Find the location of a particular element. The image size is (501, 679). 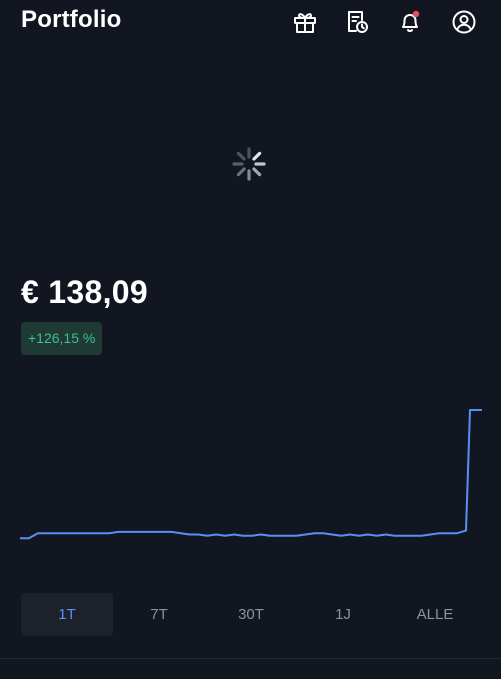

range-tab-7t: 7T is located at coordinates (159, 614).